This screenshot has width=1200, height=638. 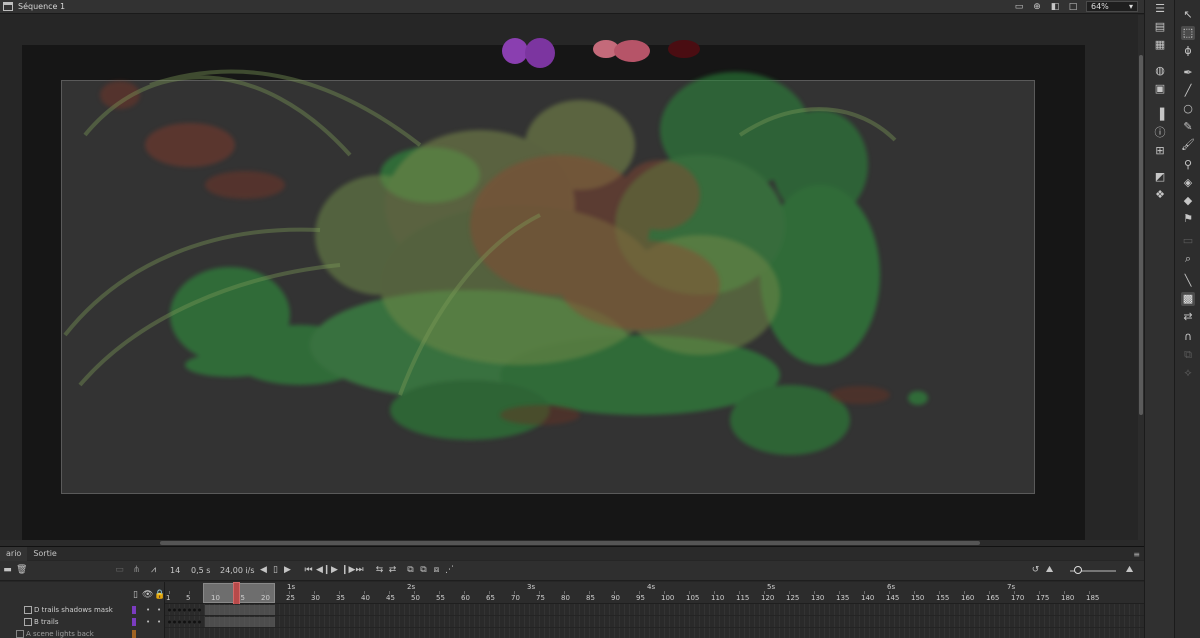 I want to click on zoom-dropdown: 64% ▾, so click(x=1112, y=6).